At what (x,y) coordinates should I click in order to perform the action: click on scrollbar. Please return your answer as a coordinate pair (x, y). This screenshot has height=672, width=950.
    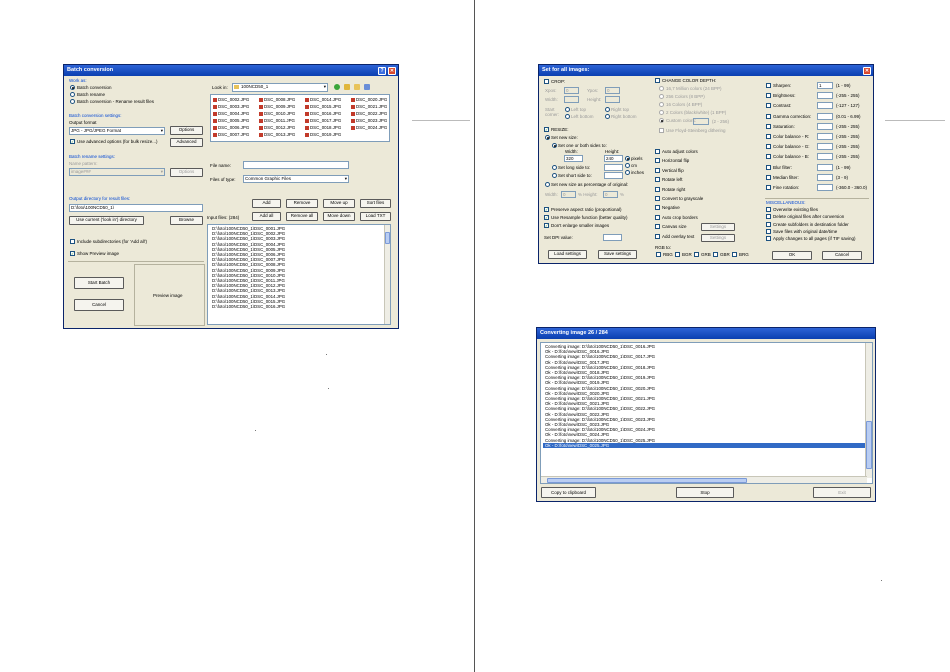
    Looking at the image, I should click on (387, 274).